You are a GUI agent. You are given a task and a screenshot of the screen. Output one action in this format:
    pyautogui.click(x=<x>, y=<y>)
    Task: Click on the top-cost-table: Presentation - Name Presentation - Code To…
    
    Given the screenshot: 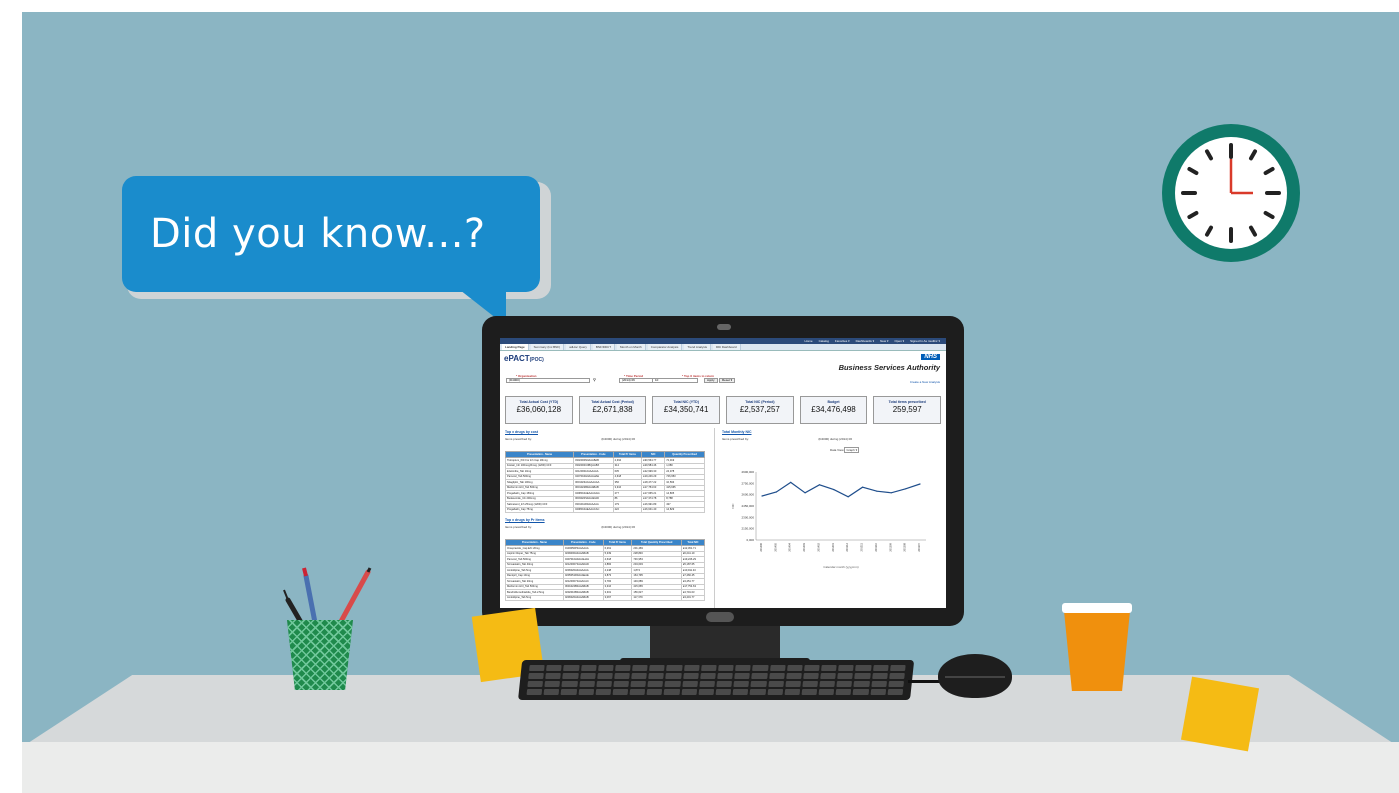 What is the action you would take?
    pyautogui.click(x=604, y=482)
    